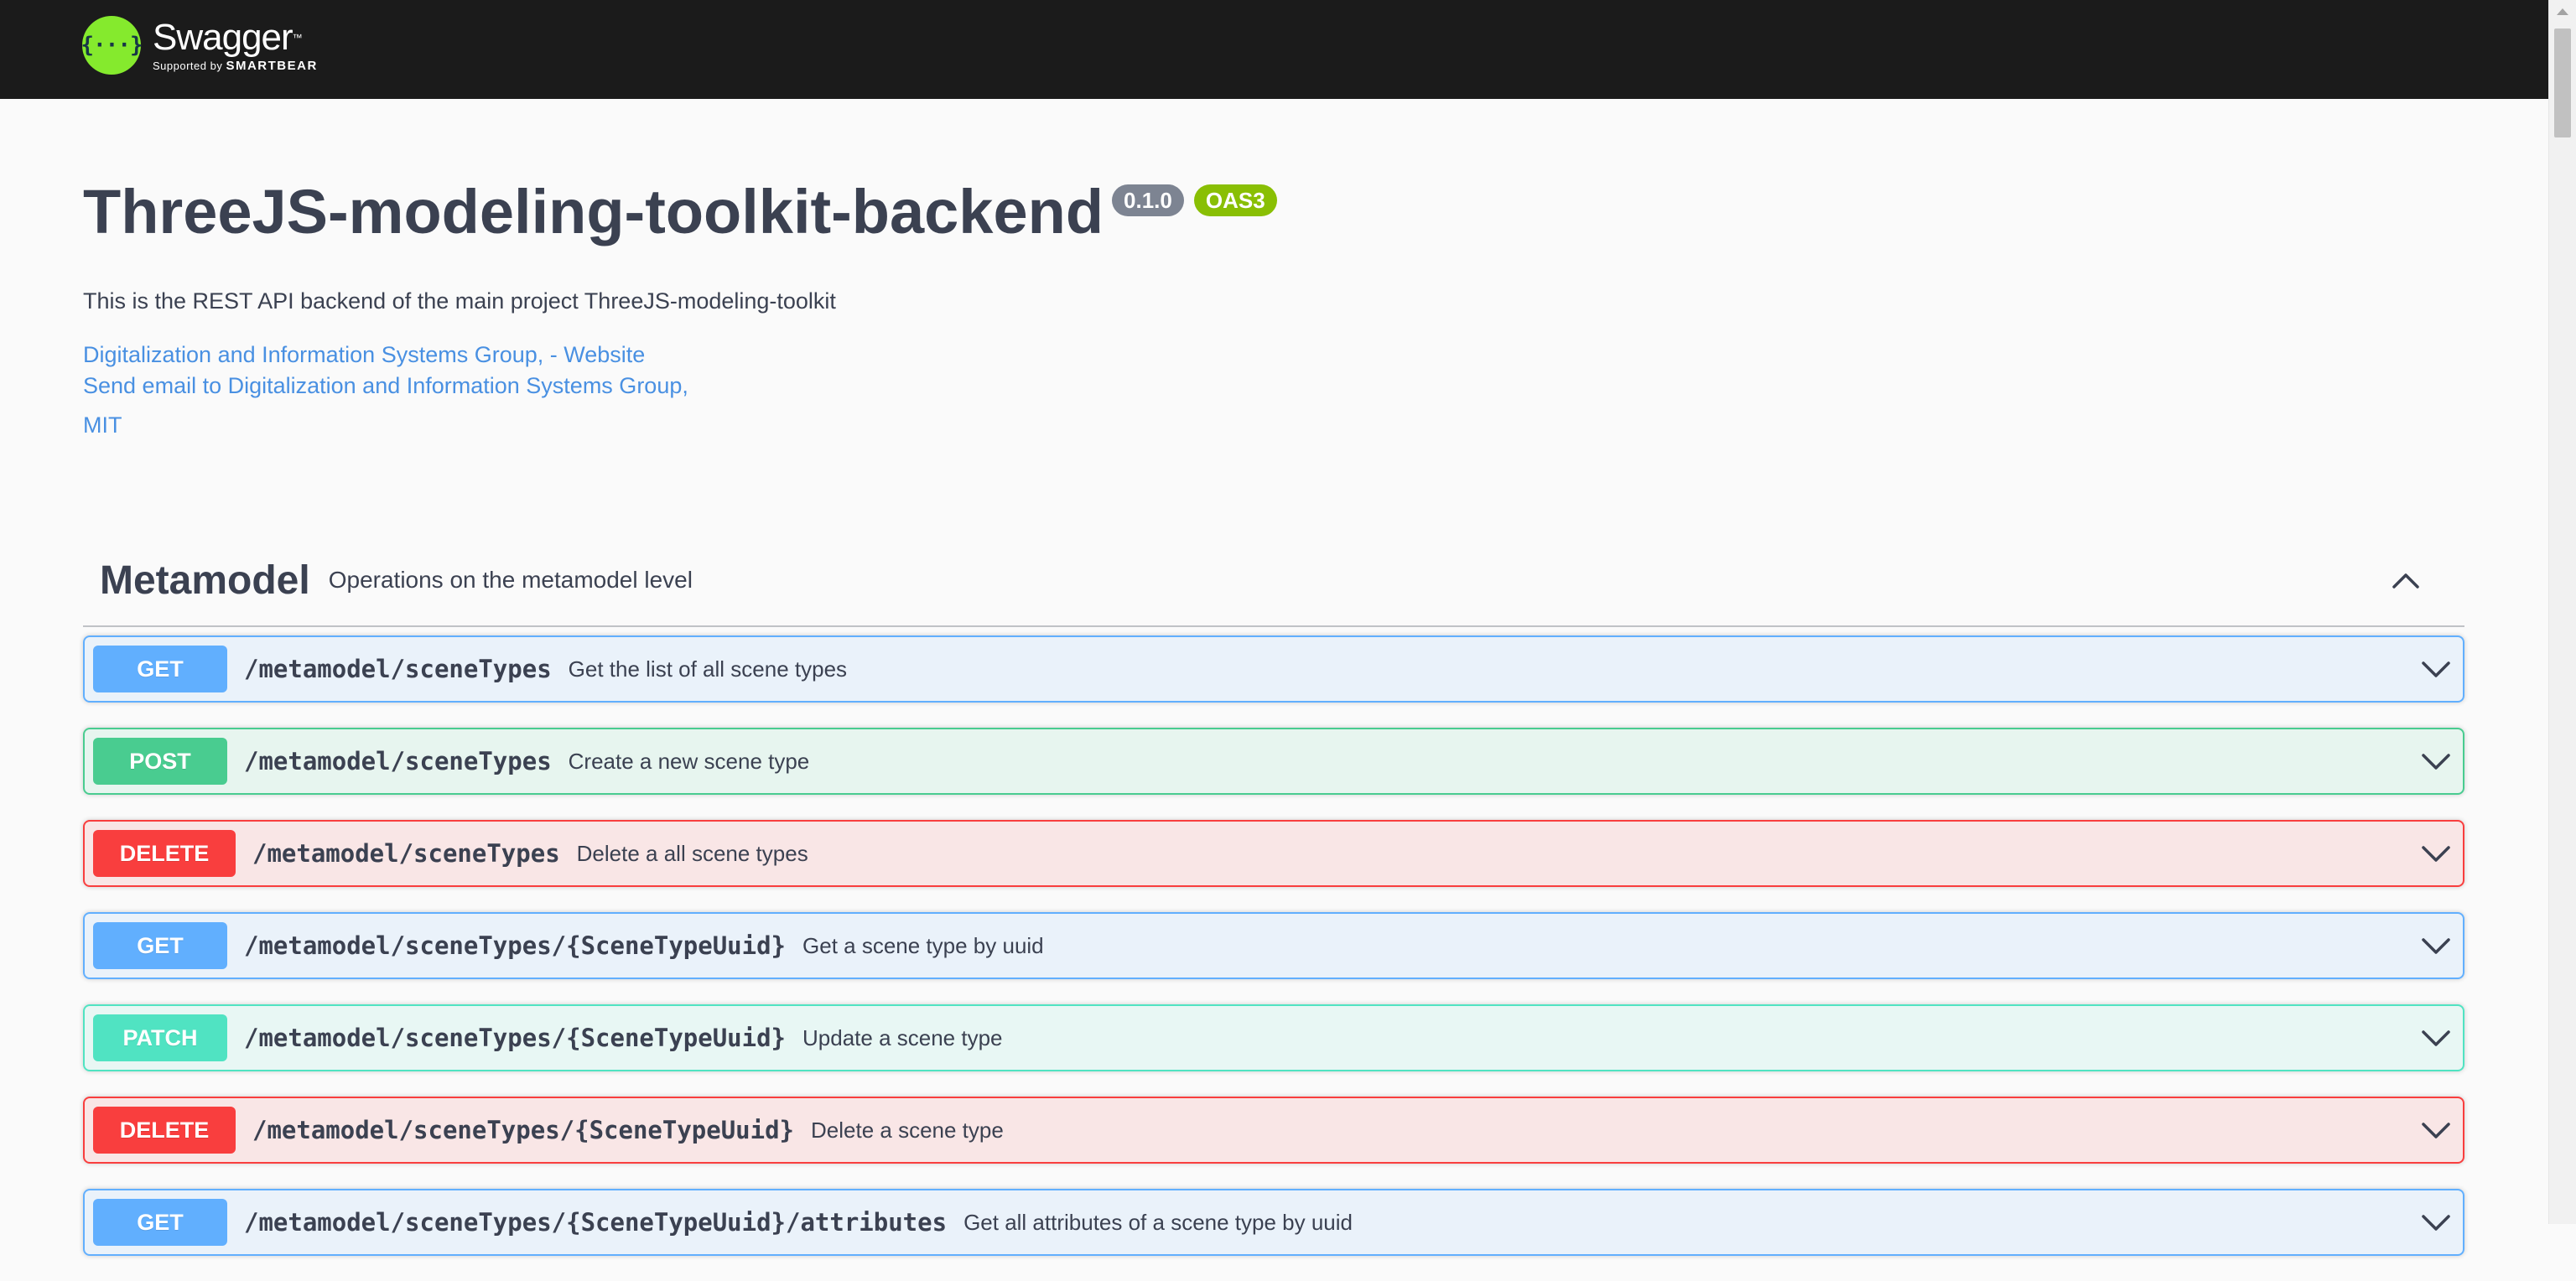 The height and width of the screenshot is (1281, 2576). I want to click on topbar: {···} Swagger™ Supported by SMARTBEAR, so click(1274, 49).